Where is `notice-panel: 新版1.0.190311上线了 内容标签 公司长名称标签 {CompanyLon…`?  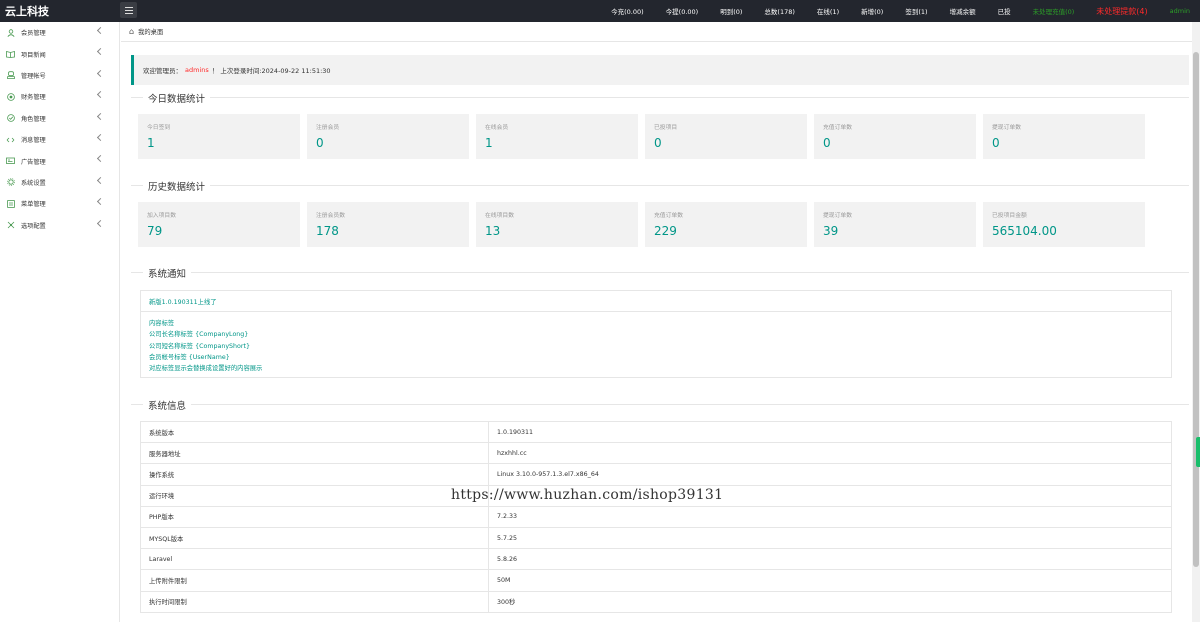 notice-panel: 新版1.0.190311上线了 内容标签 公司长名称标签 {CompanyLon… is located at coordinates (656, 334).